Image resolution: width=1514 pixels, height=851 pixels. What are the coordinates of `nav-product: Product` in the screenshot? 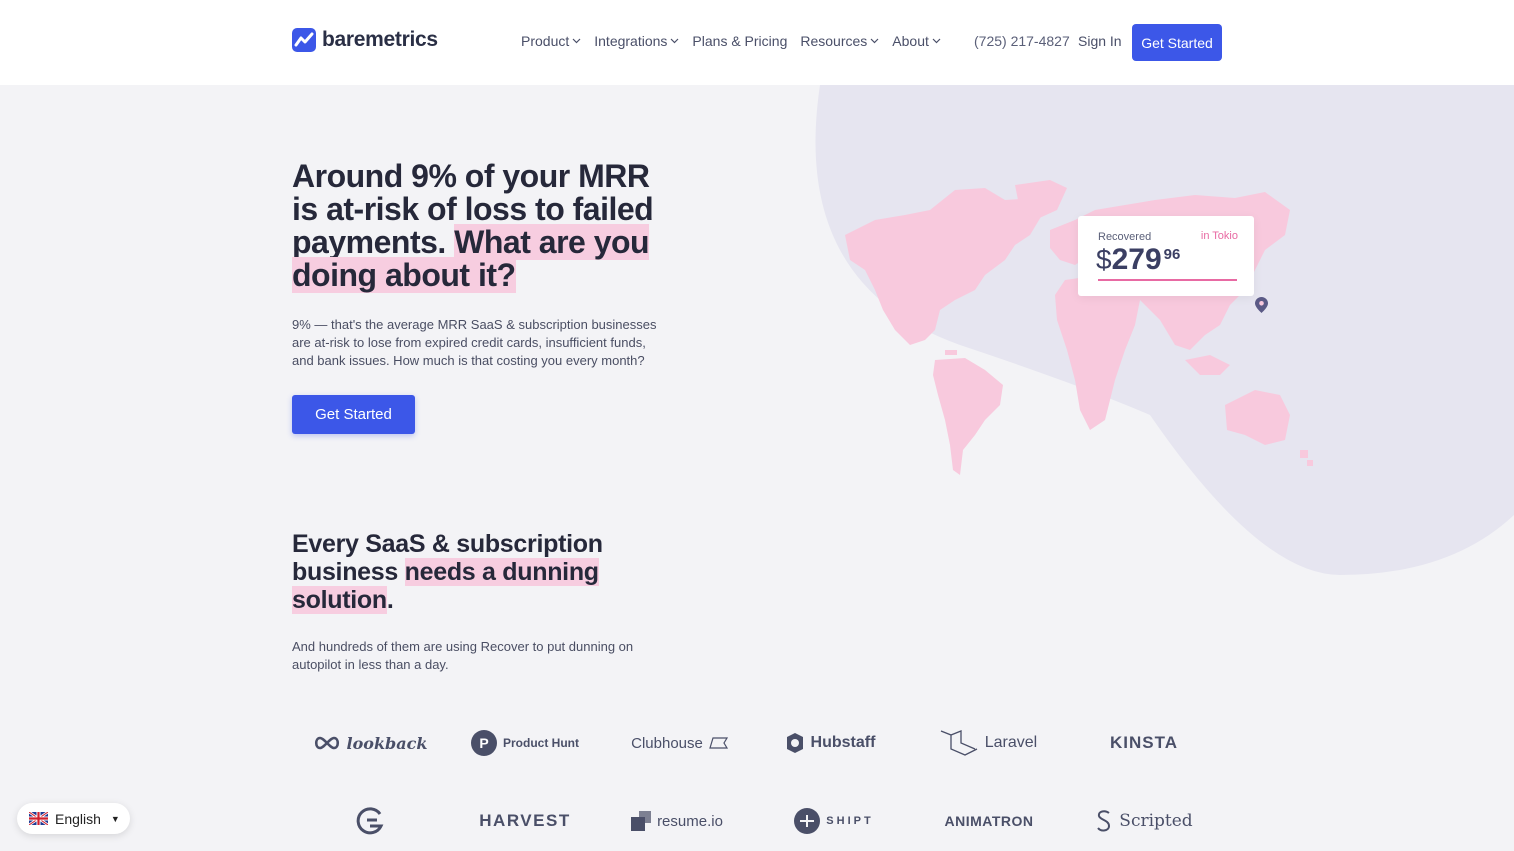 It's located at (551, 41).